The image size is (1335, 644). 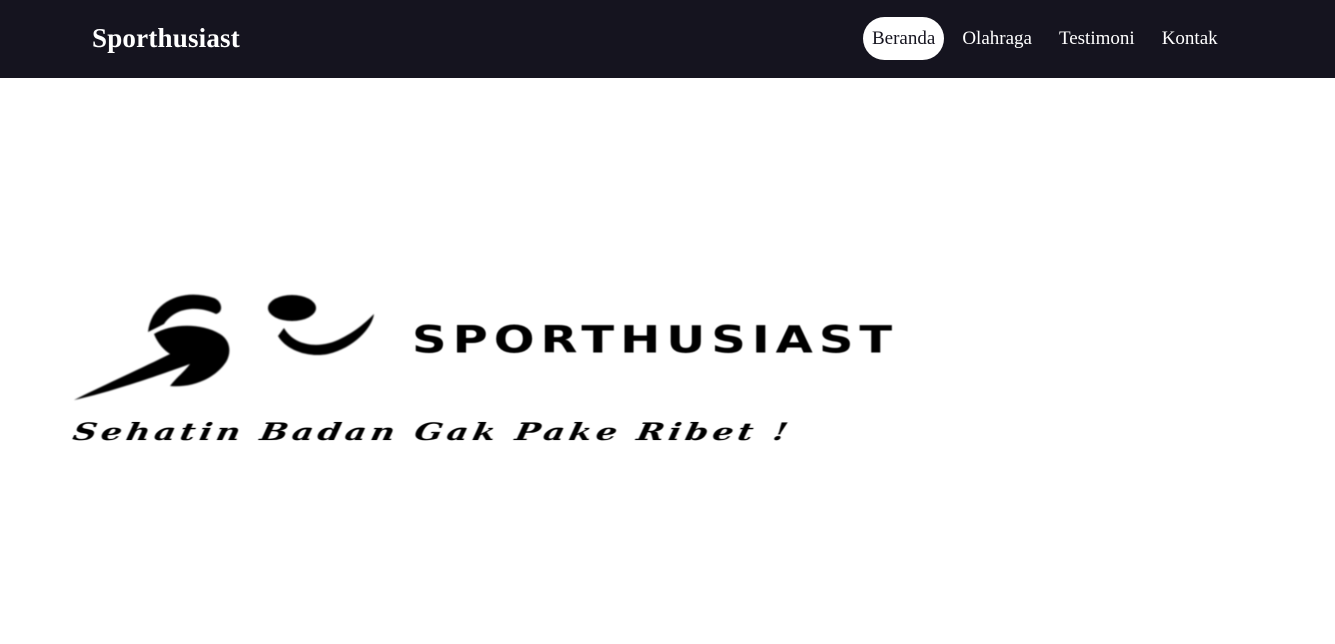 What do you see at coordinates (655, 340) in the screenshot?
I see `hero-logo-text: SPORTHUSIAST` at bounding box center [655, 340].